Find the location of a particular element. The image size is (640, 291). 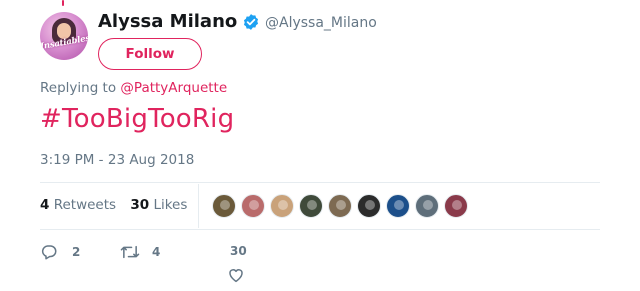

stats-separator is located at coordinates (198, 206).